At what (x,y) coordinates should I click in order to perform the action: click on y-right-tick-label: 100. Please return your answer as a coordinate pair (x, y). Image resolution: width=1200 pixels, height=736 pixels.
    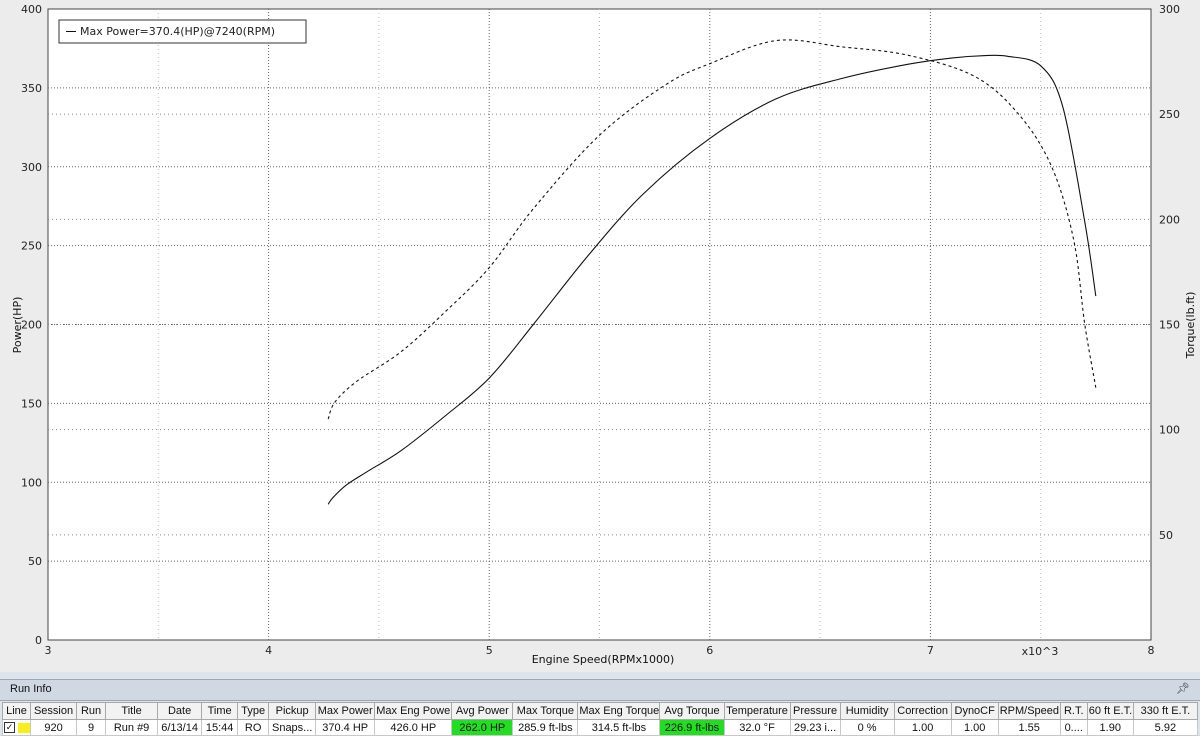
    Looking at the image, I should click on (1169, 430).